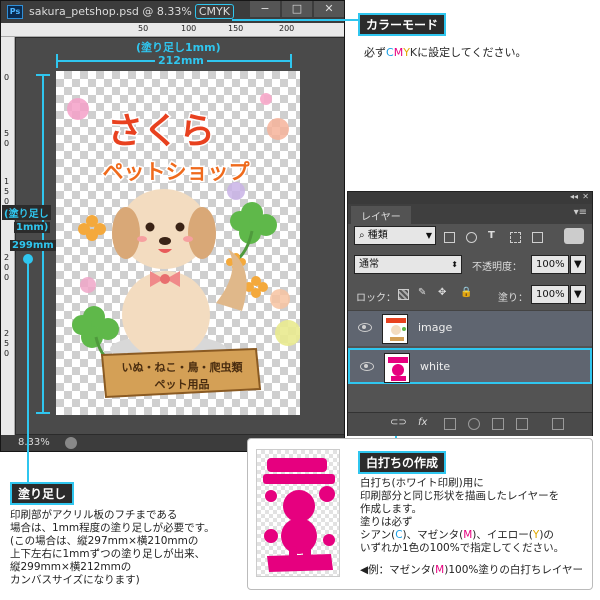 The image size is (600, 600). I want to click on collapse-icon: ◂◂, so click(574, 196).